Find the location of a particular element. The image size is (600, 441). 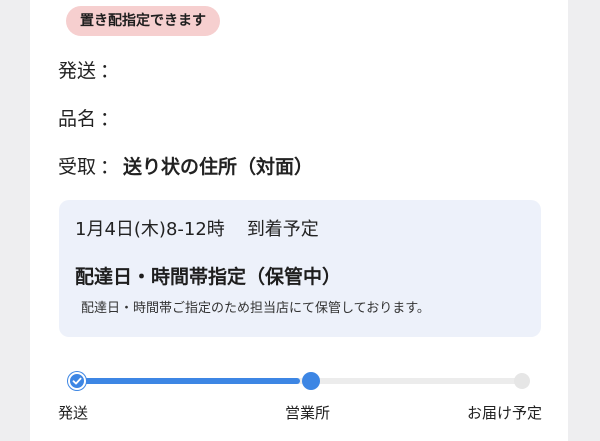

arrival-estimate: 1月4日(木)8-12時 到着予定 is located at coordinates (197, 230).